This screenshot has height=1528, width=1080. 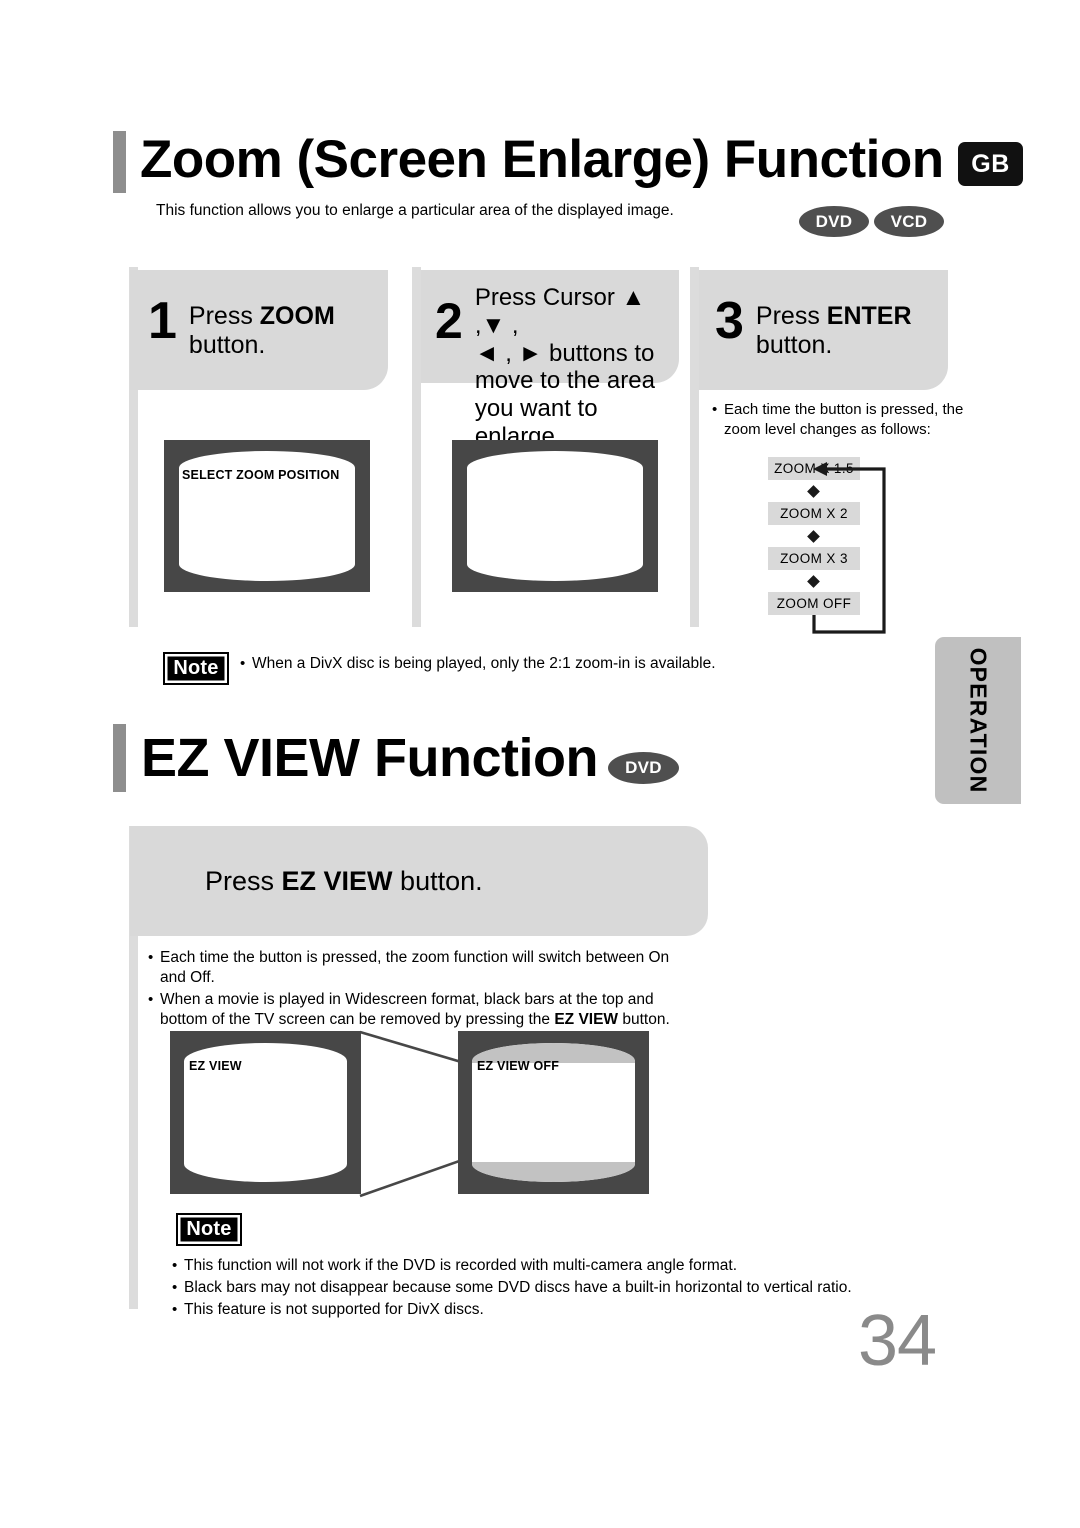 I want to click on zoom-loop-arrow, so click(x=849, y=548).